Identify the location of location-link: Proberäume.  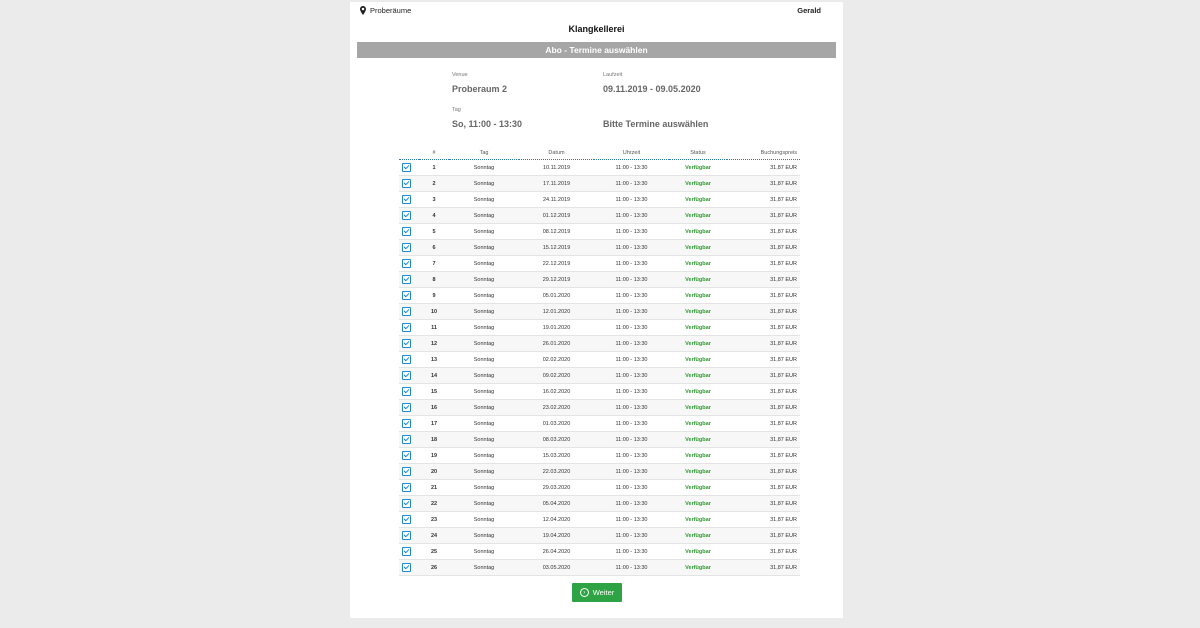
(385, 10).